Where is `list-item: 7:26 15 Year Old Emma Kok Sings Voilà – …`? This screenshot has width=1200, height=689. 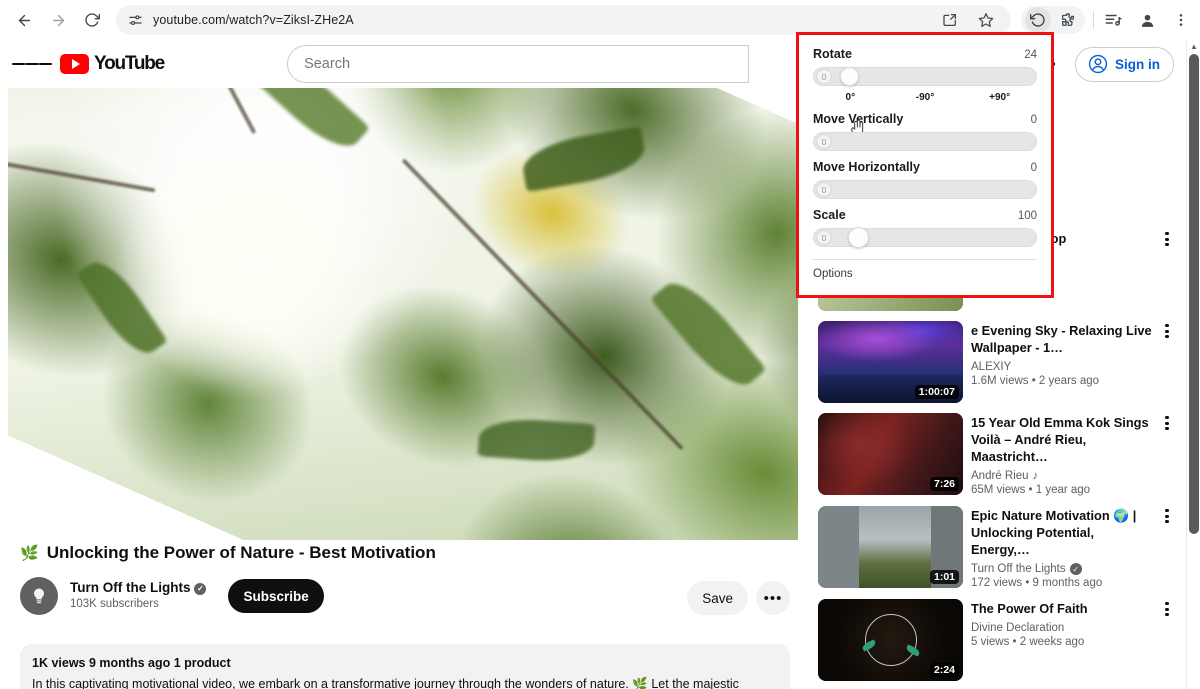
list-item: 7:26 15 Year Old Emma Kok Sings Voilà – … is located at coordinates (996, 454).